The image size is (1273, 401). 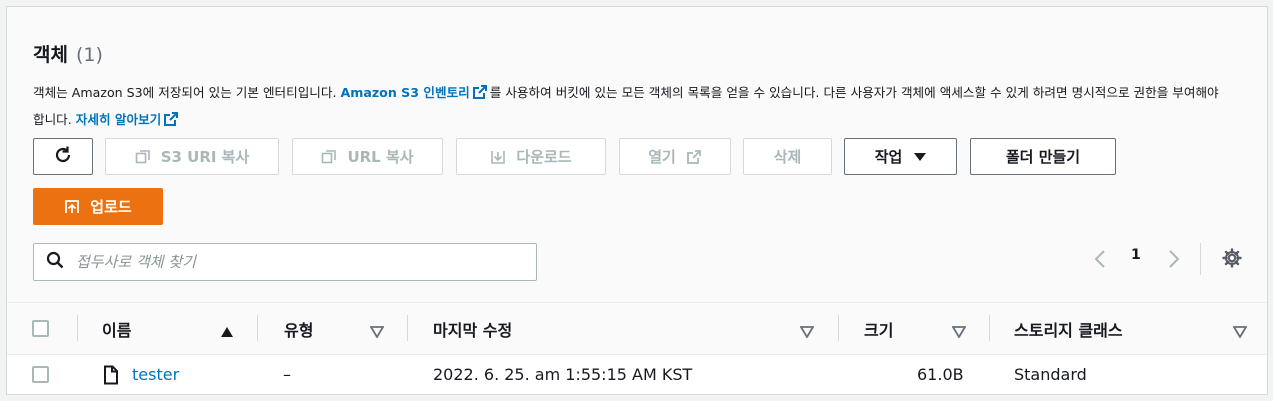 What do you see at coordinates (40, 328) in the screenshot?
I see `select-all-checkbox` at bounding box center [40, 328].